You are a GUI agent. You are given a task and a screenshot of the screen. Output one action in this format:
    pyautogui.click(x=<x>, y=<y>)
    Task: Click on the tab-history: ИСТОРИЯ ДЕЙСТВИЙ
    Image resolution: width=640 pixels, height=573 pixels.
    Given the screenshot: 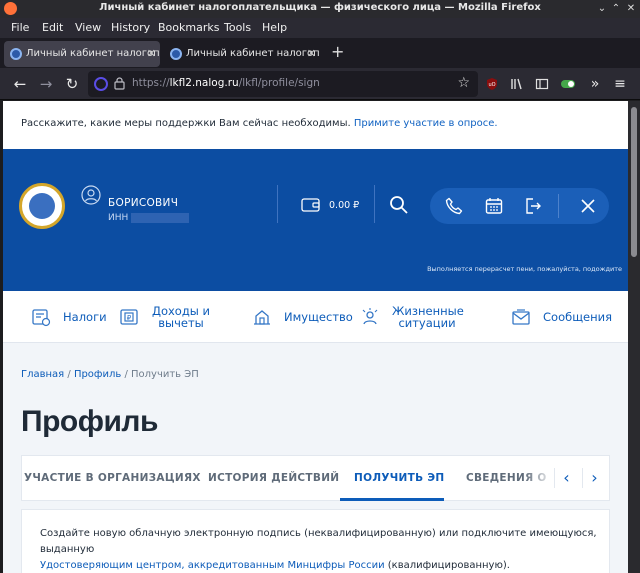 What is the action you would take?
    pyautogui.click(x=273, y=478)
    